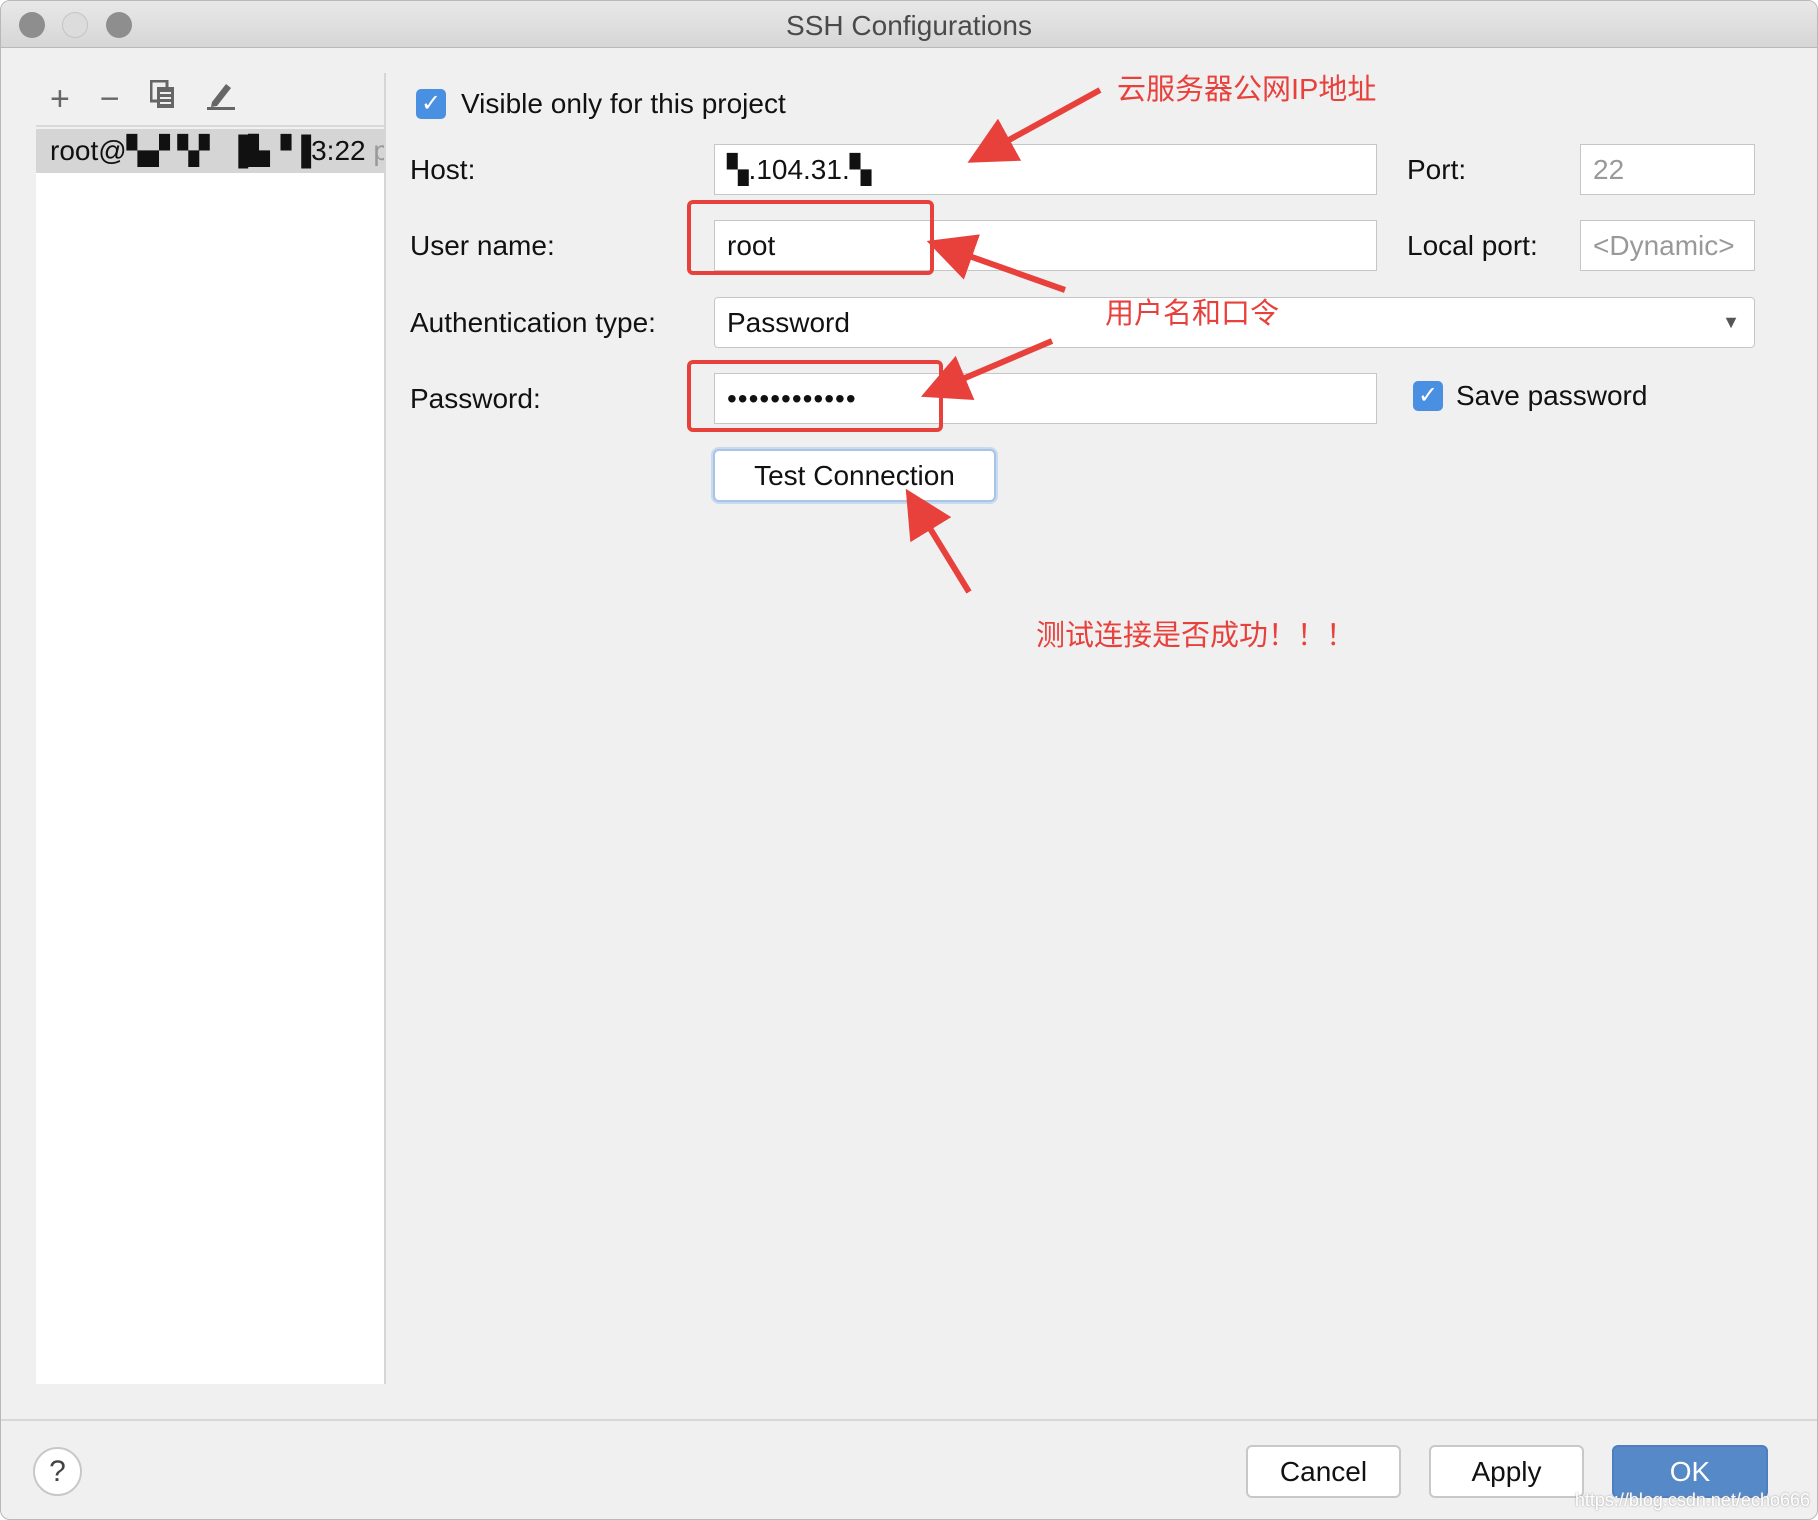  What do you see at coordinates (1192, 314) in the screenshot?
I see `credentials-annotation: 用户名和口令` at bounding box center [1192, 314].